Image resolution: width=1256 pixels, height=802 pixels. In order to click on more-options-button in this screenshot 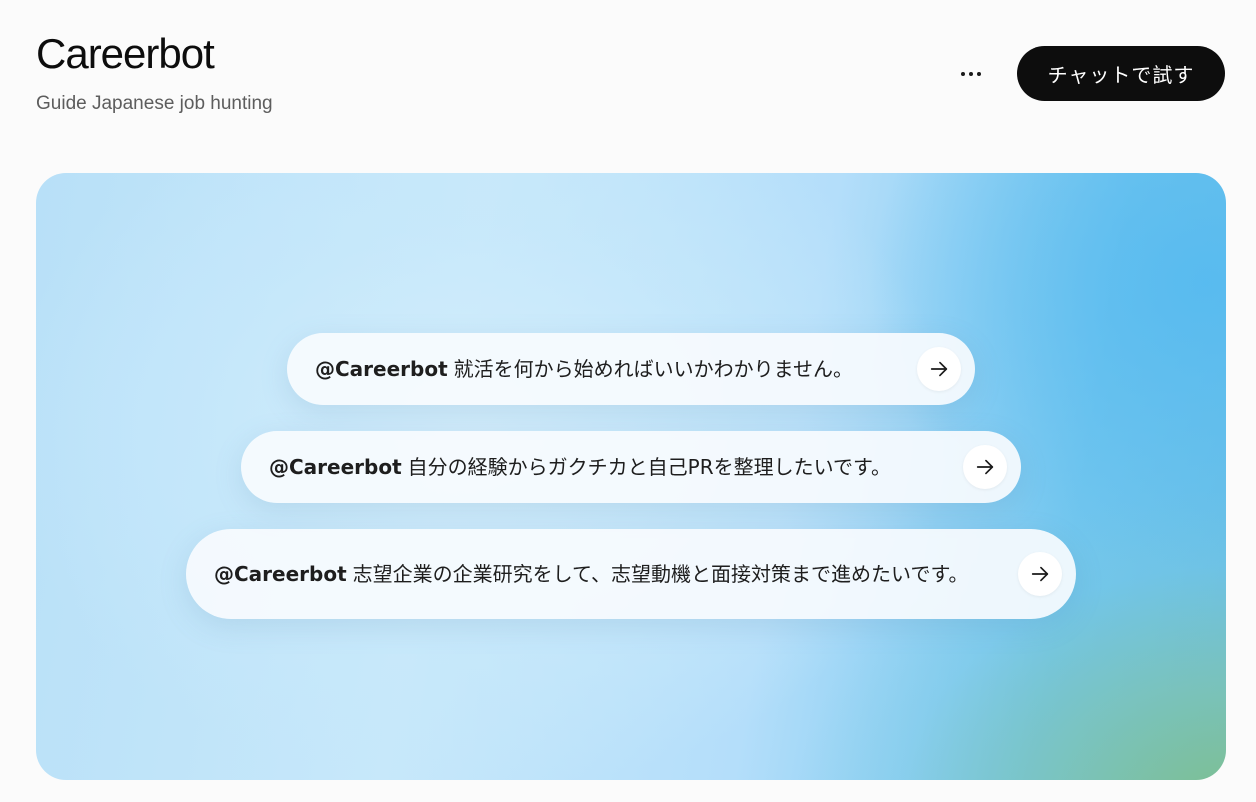, I will do `click(971, 74)`.